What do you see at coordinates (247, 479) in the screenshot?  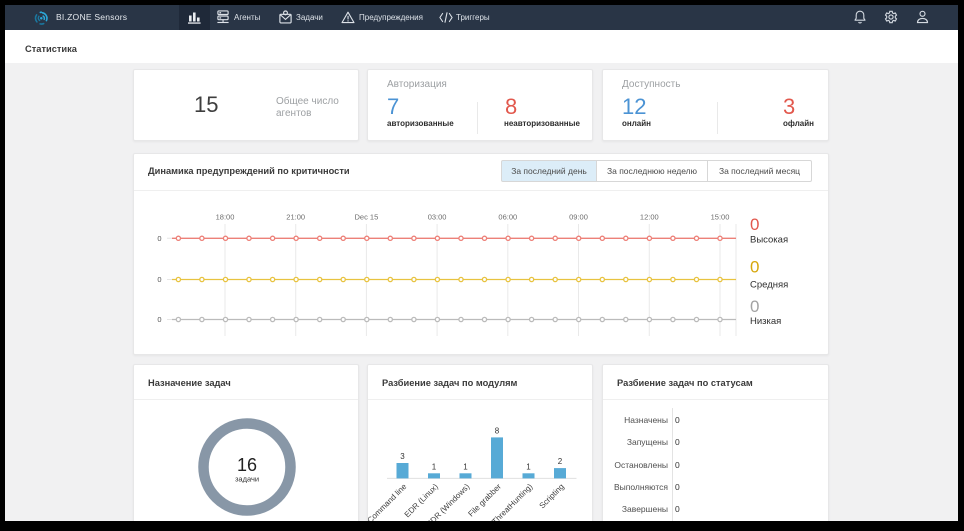 I see `svg-text: задачи` at bounding box center [247, 479].